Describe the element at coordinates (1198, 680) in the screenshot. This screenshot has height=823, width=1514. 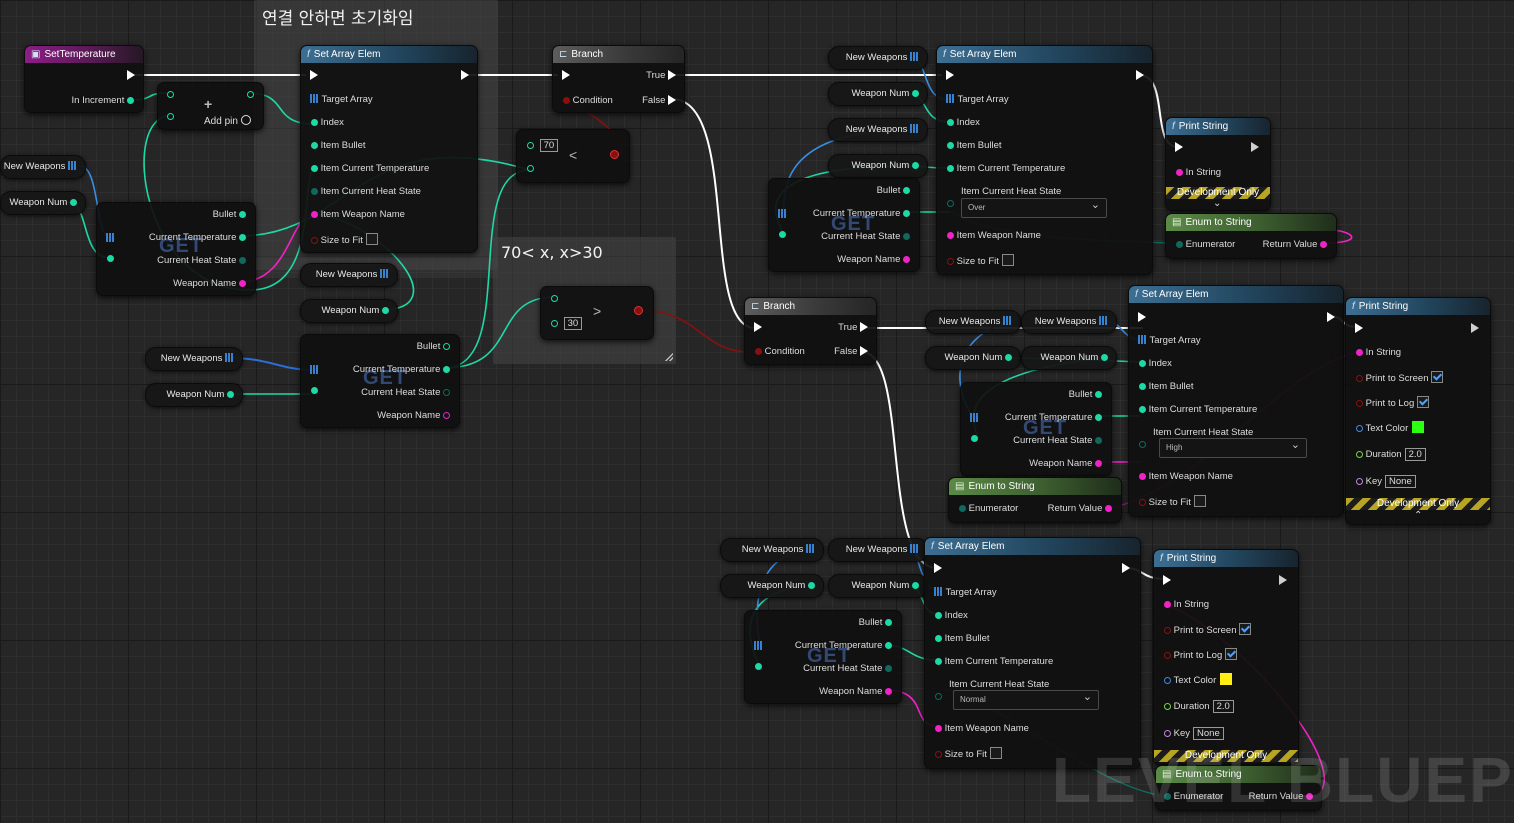
I see `text-color-pin: Text Color` at that location.